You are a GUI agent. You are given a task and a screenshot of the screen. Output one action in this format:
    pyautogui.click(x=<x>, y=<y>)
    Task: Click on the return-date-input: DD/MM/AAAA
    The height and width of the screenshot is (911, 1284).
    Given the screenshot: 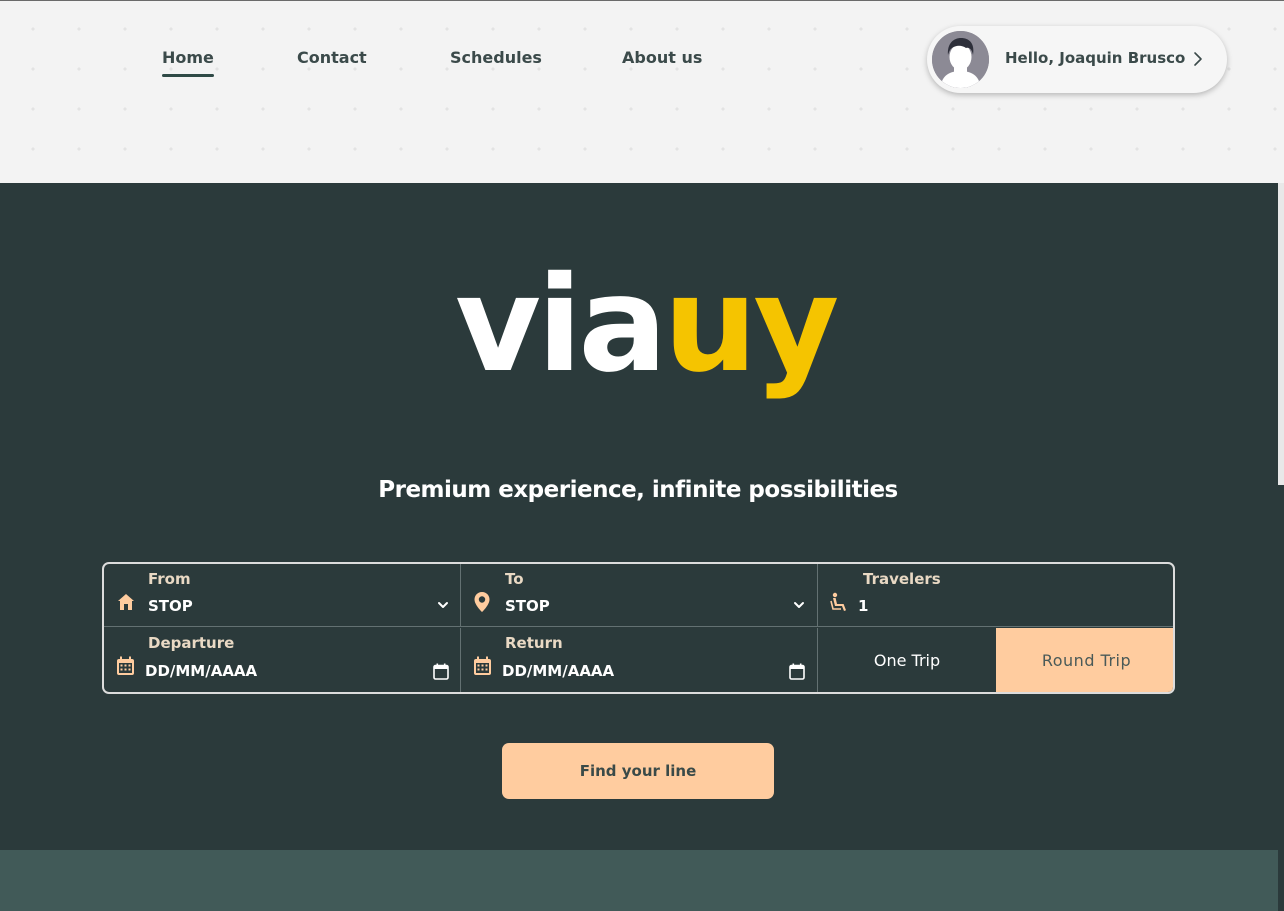 What is the action you would take?
    pyautogui.click(x=558, y=671)
    